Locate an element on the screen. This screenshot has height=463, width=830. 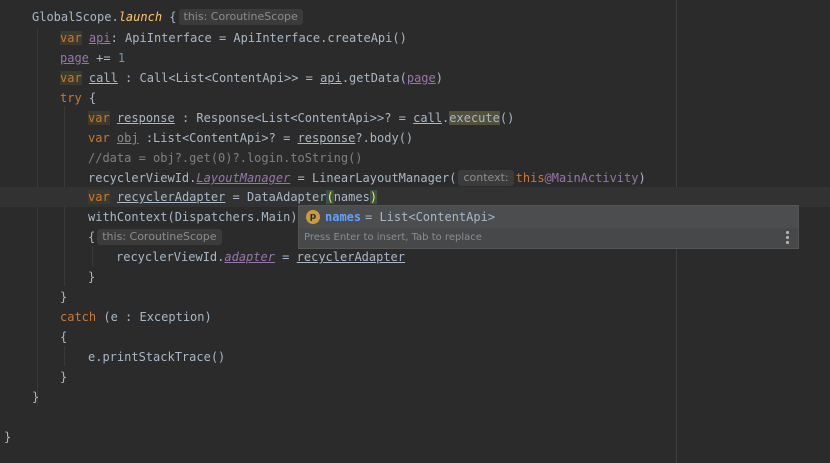
variable-name: response is located at coordinates (145, 118).